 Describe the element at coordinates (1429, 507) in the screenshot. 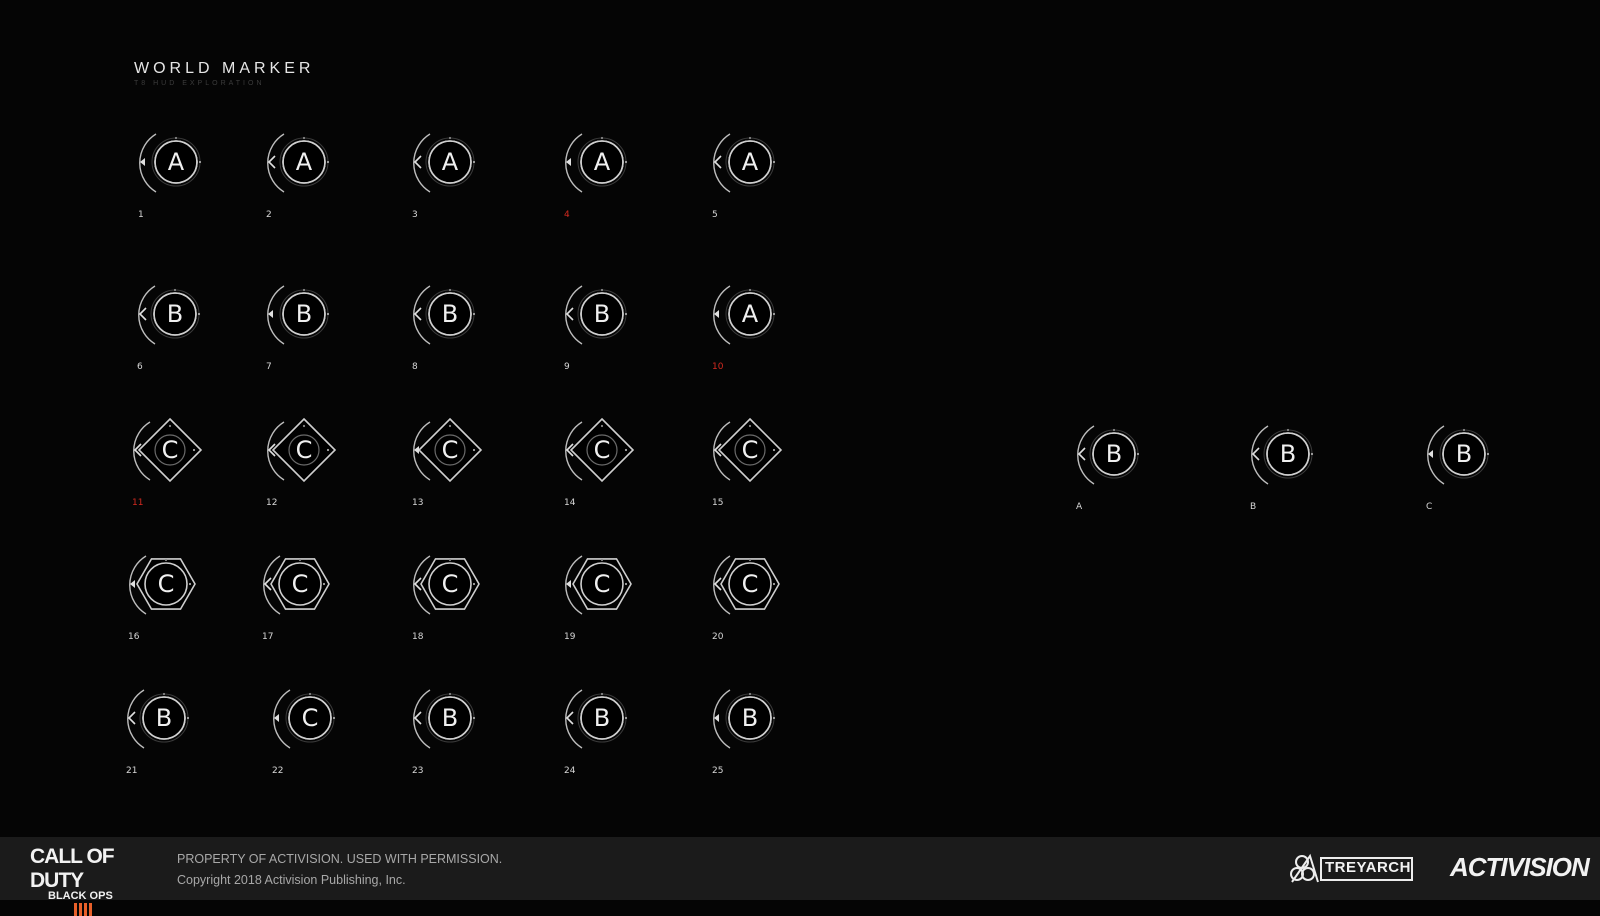

I see `marker-number-label: C` at that location.